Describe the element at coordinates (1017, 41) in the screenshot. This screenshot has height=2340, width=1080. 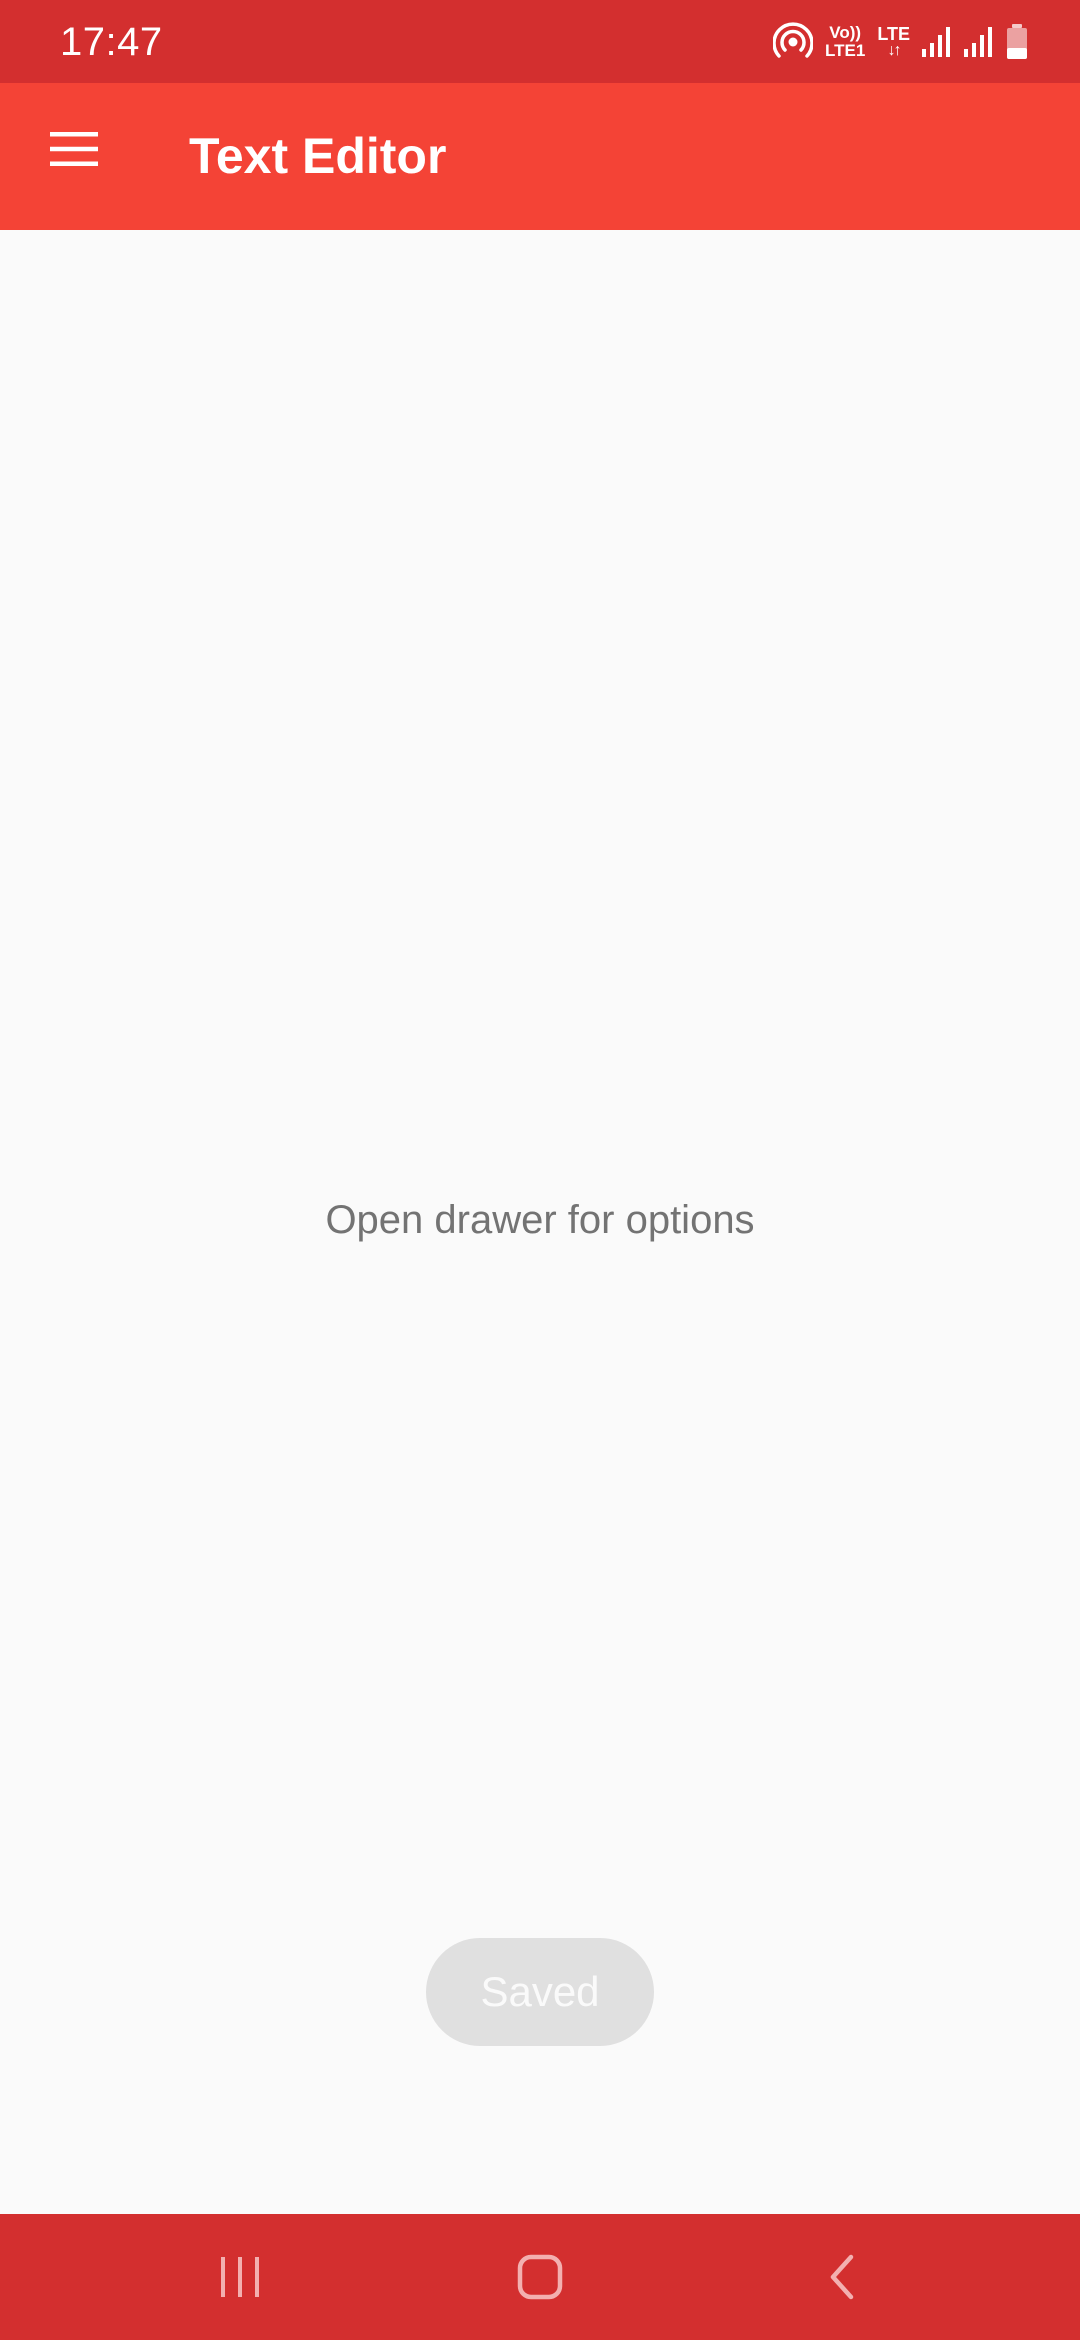
I see `battery-icon` at that location.